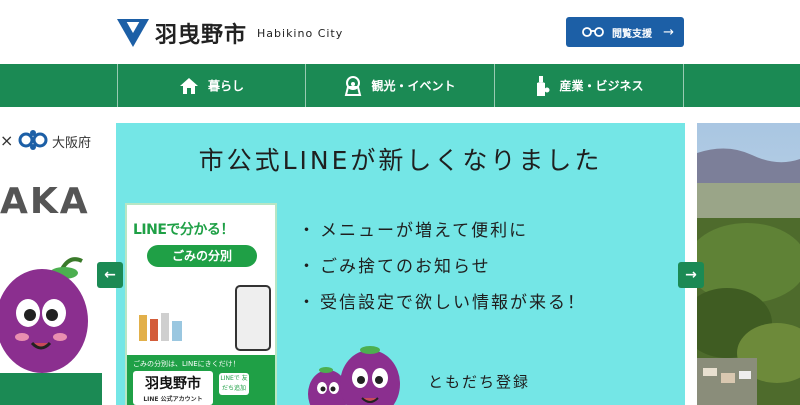 This screenshot has width=800, height=405. Describe the element at coordinates (45, 201) in the screenshot. I see `slide-big-text: AKA` at that location.